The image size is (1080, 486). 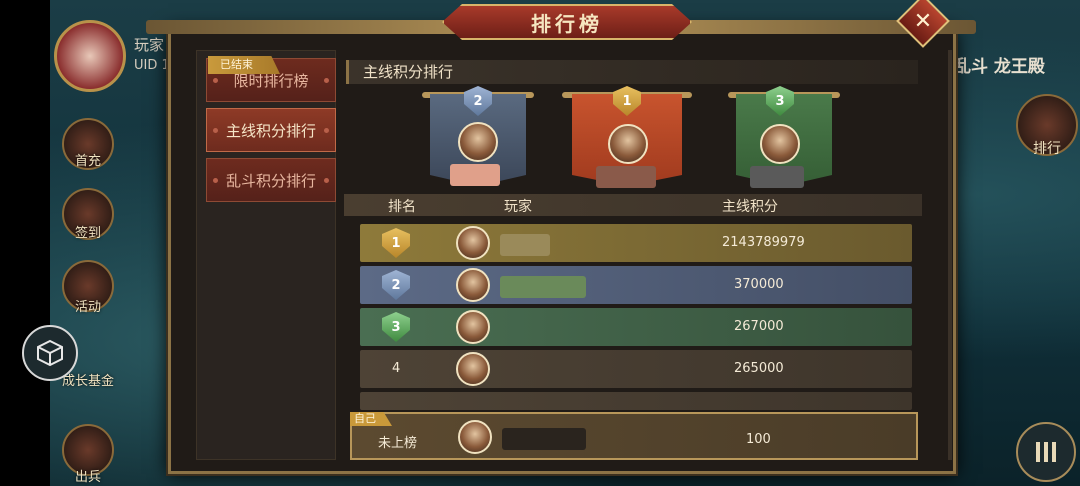 I want to click on scrollbar, so click(x=950, y=255).